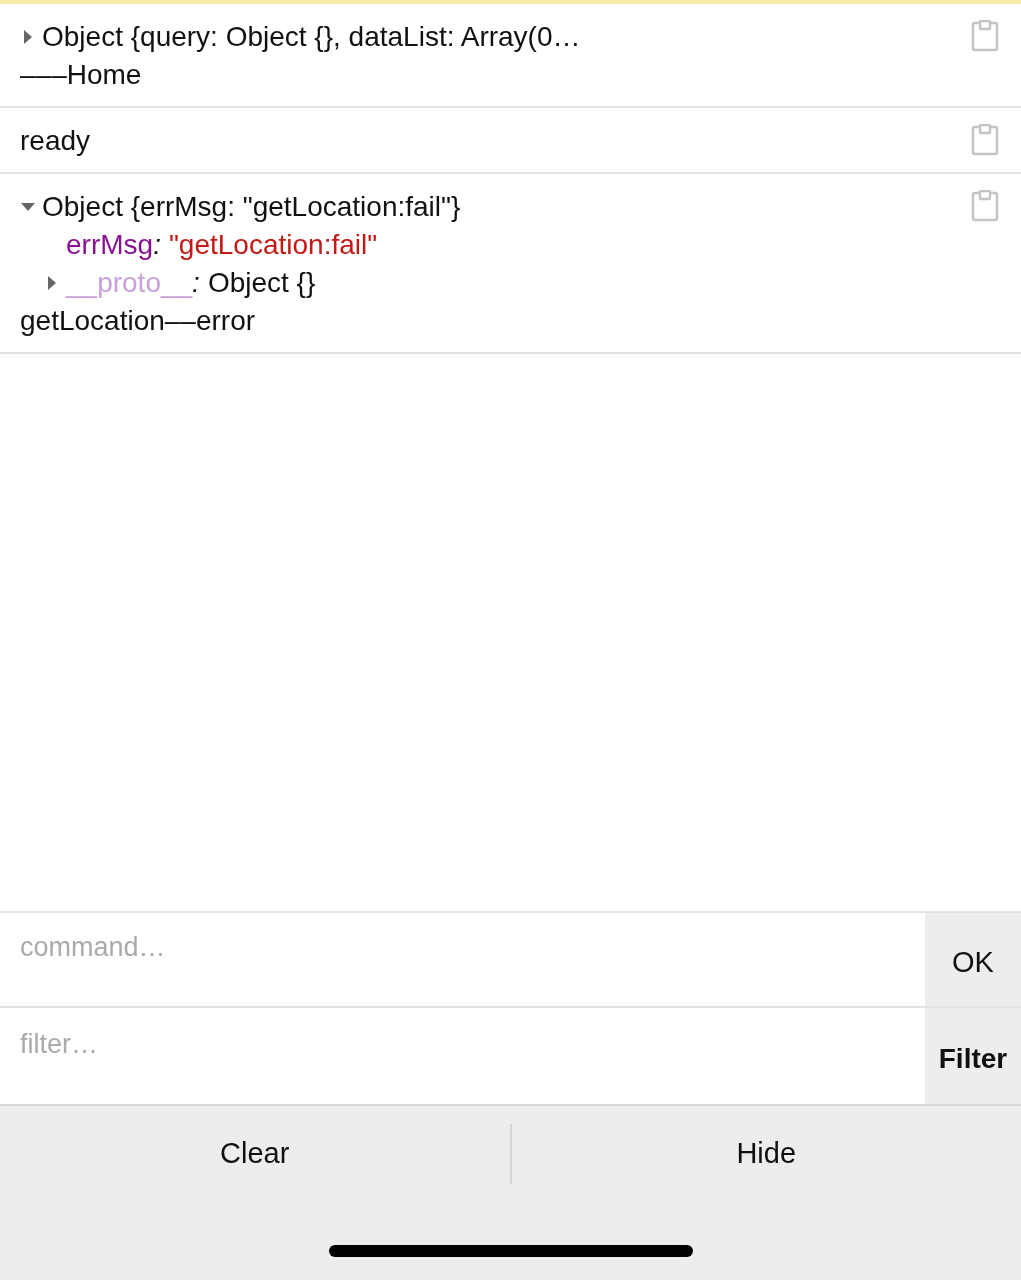 The image size is (1021, 1280). Describe the element at coordinates (56, 141) in the screenshot. I see `log-text: ready` at that location.